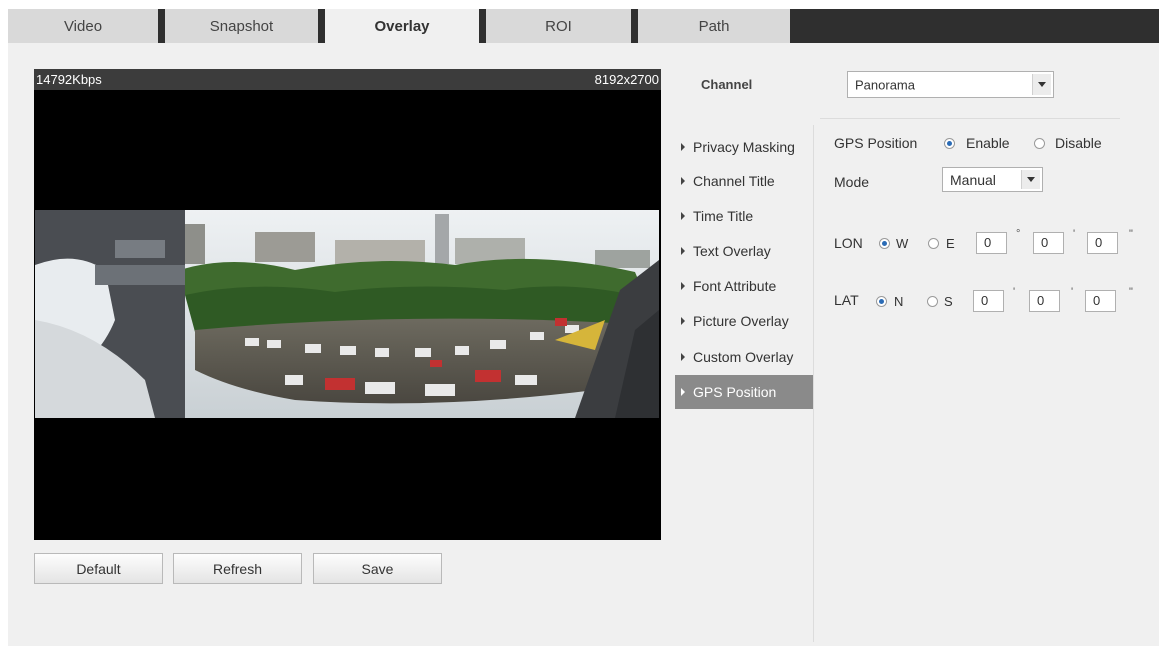 Image resolution: width=1159 pixels, height=646 pixels. I want to click on menu-item-label: Custom Overlay, so click(743, 357).